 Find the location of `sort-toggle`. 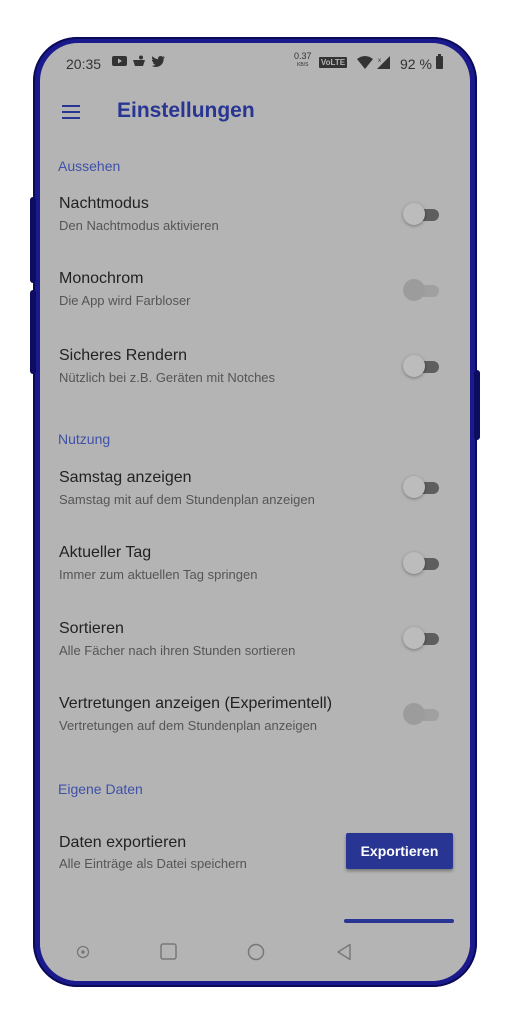

sort-toggle is located at coordinates (422, 638).